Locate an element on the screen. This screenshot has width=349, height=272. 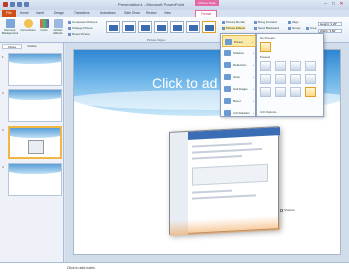
menu-item-3d-rotation: 3-D Rotation › is located at coordinates (239, 113).